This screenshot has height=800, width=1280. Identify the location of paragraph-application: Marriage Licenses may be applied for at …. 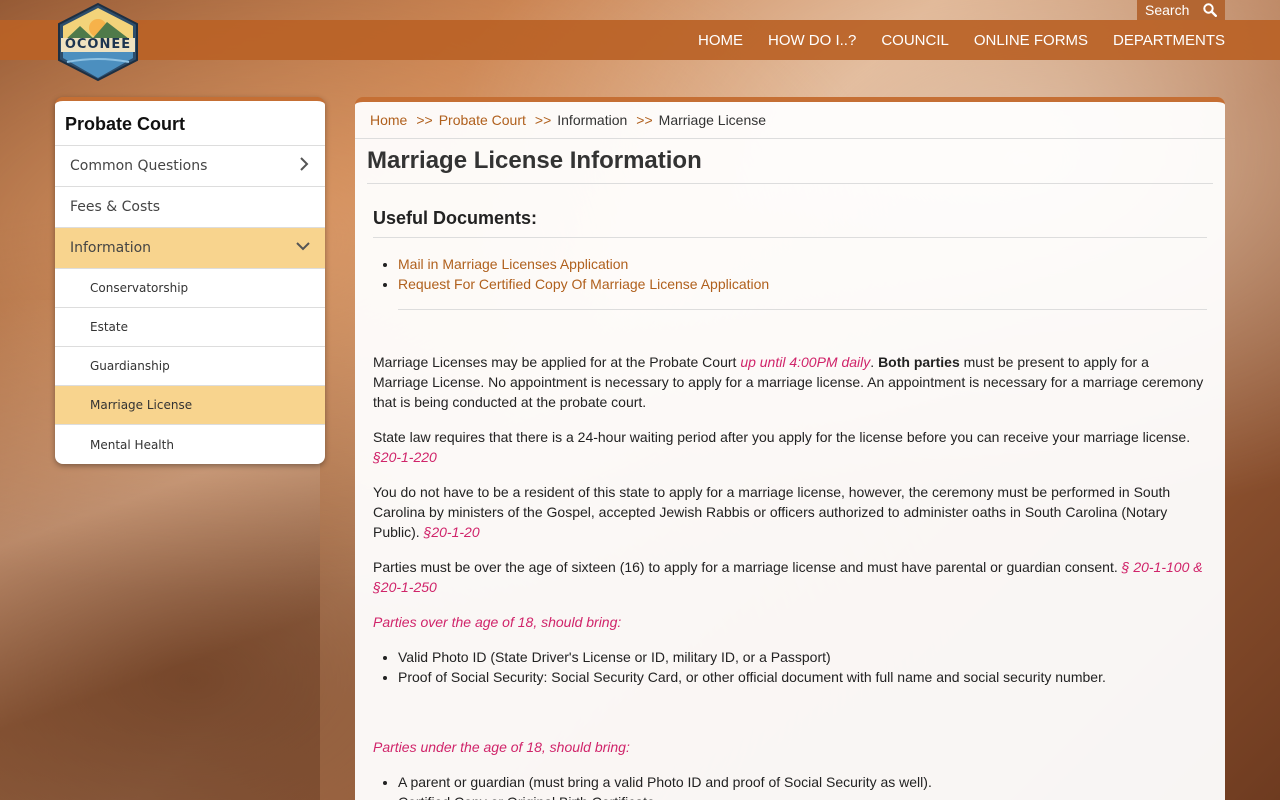
(790, 382).